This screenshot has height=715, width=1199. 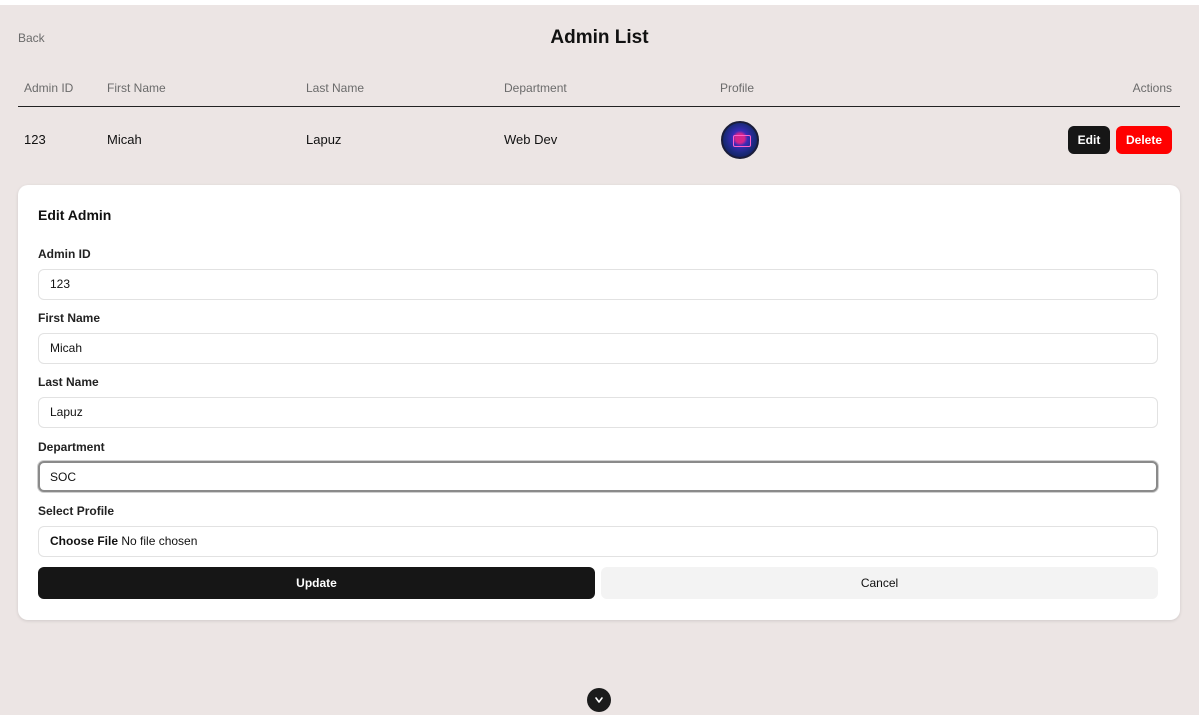 What do you see at coordinates (68, 382) in the screenshot?
I see `last-name-label: Last Name` at bounding box center [68, 382].